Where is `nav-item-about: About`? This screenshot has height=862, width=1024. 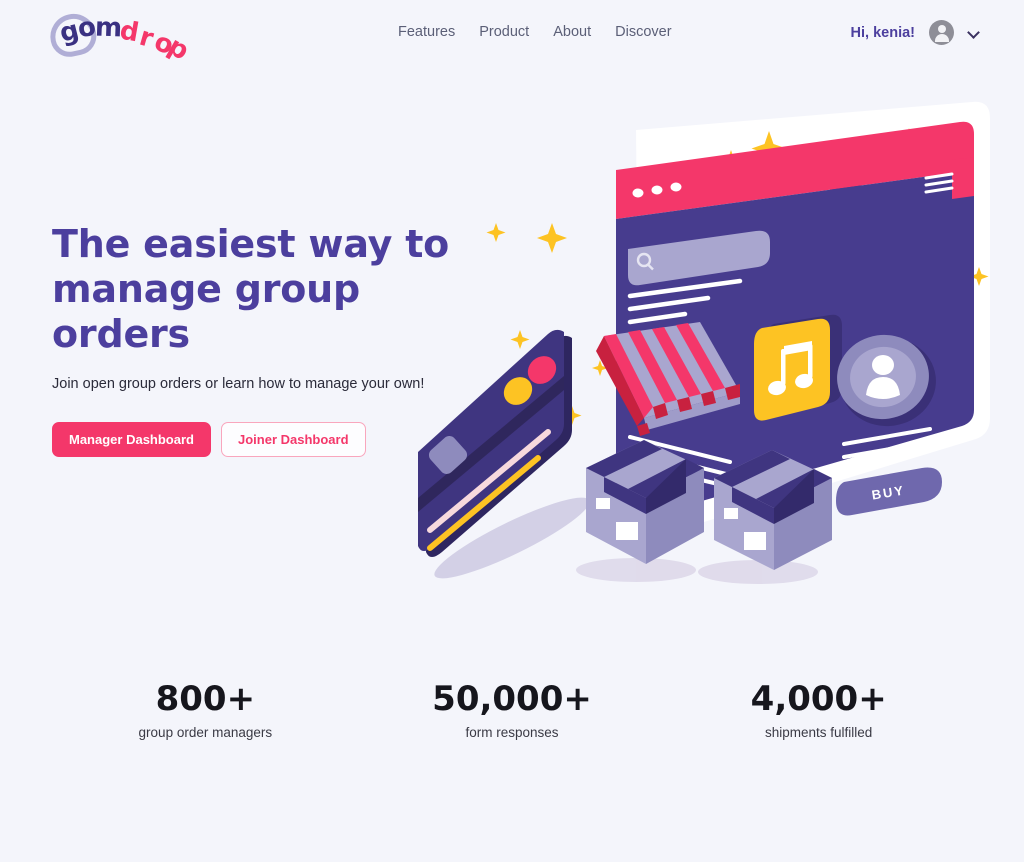
nav-item-about: About is located at coordinates (572, 32).